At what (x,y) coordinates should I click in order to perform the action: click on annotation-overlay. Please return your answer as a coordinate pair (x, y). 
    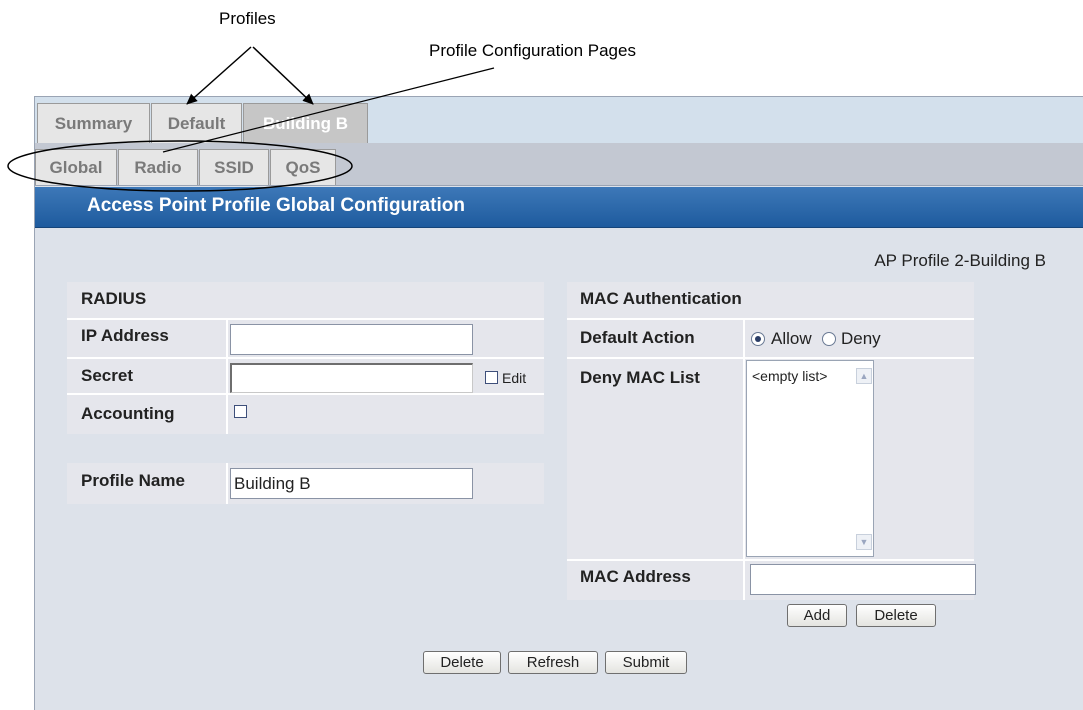
    Looking at the image, I should click on (251, 119).